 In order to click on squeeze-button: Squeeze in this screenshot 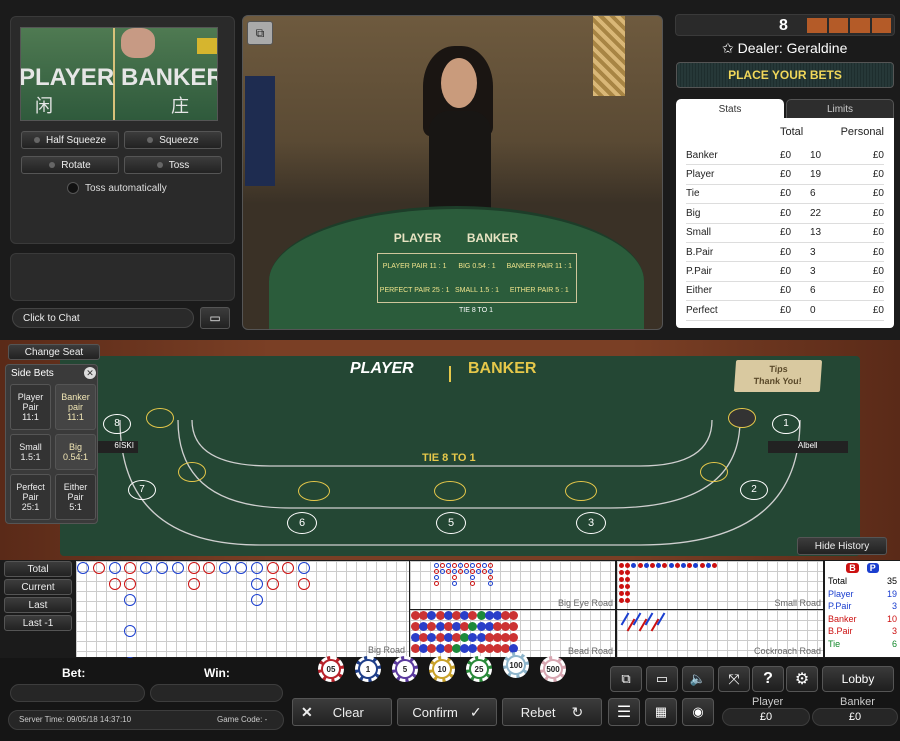, I will do `click(173, 140)`.